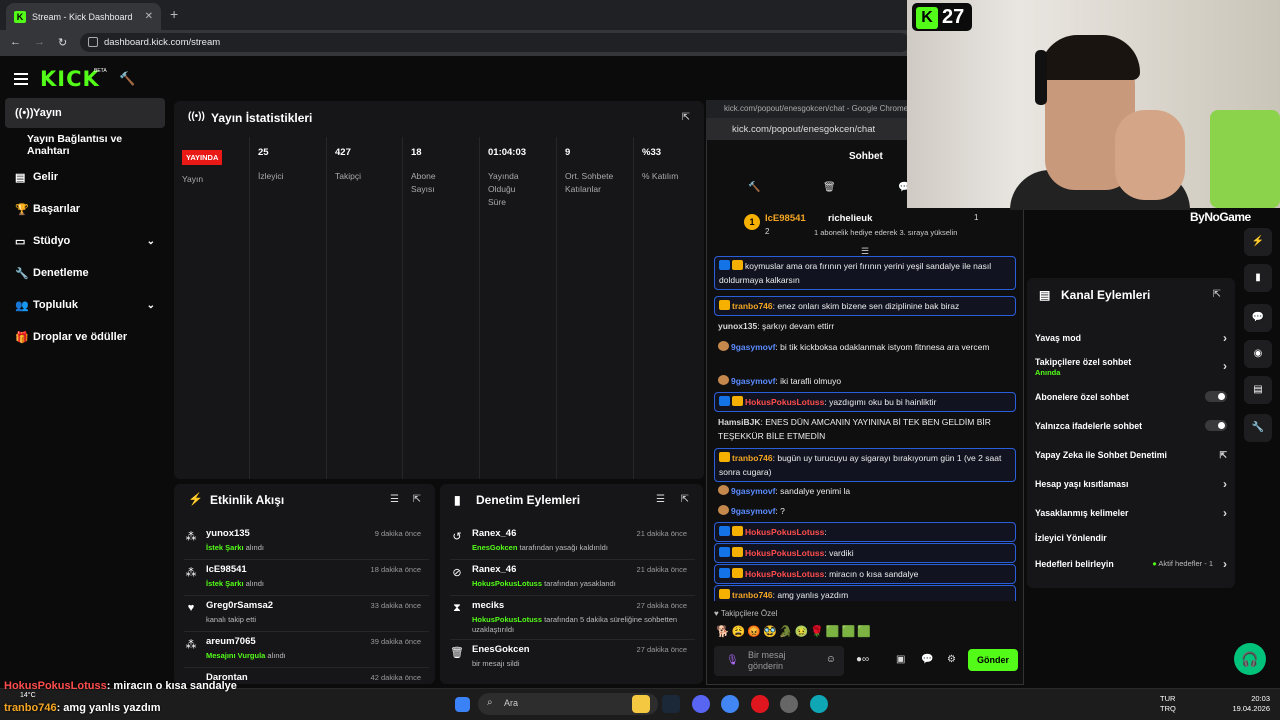 This screenshot has height=720, width=1280. What do you see at coordinates (1131, 425) in the screenshot?
I see `emote-only-row: Yalnızca ifadelerle sohbet` at bounding box center [1131, 425].